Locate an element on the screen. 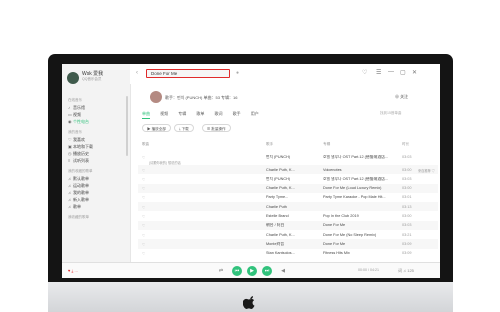 The image size is (500, 312). play-button: ▶ is located at coordinates (252, 271).